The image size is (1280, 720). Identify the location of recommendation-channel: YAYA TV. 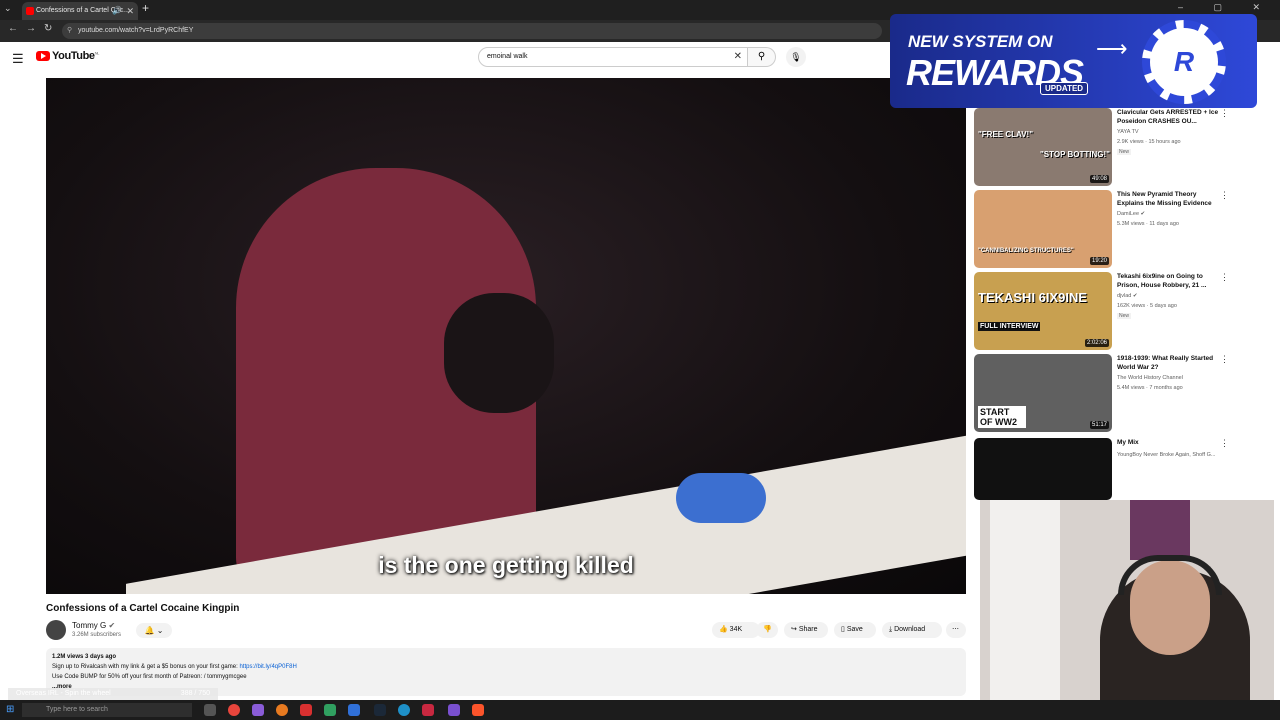
(1128, 132).